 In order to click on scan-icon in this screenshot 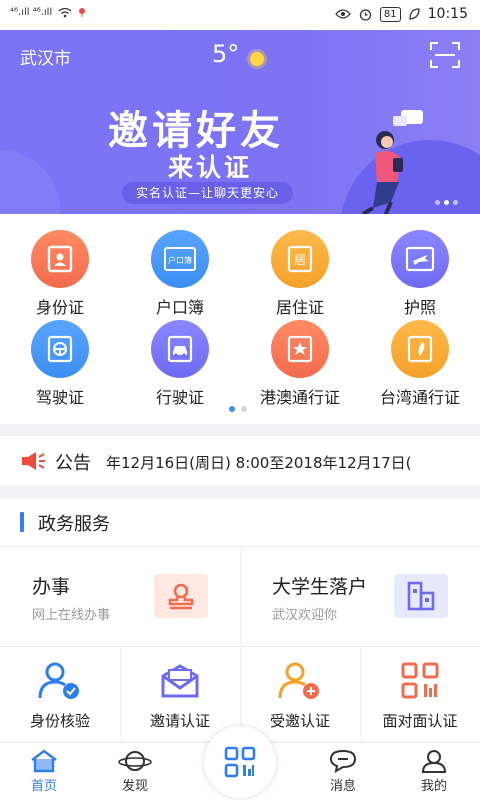, I will do `click(445, 55)`.